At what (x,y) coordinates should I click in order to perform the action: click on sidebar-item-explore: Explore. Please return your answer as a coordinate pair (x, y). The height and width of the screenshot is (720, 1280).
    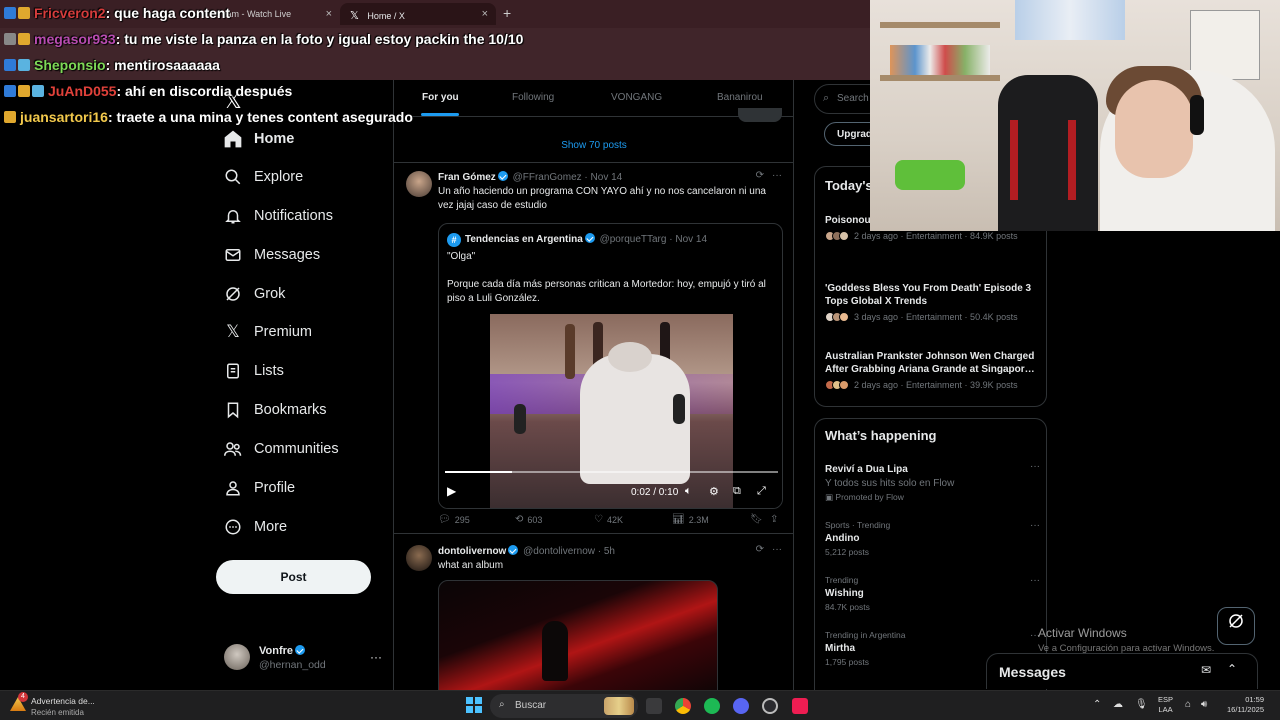
    Looking at the image, I should click on (262, 177).